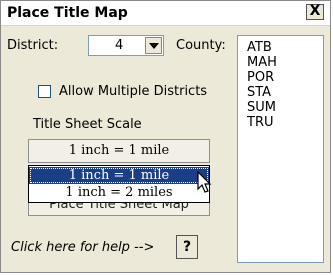 Image resolution: width=333 pixels, height=275 pixels. I want to click on county-item-sum: SUM, so click(261, 107).